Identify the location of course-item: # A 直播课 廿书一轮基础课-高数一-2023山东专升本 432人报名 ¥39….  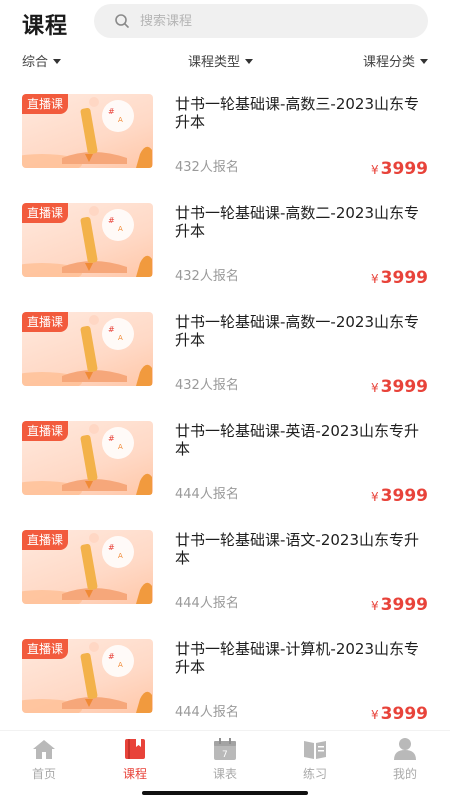
(225, 358).